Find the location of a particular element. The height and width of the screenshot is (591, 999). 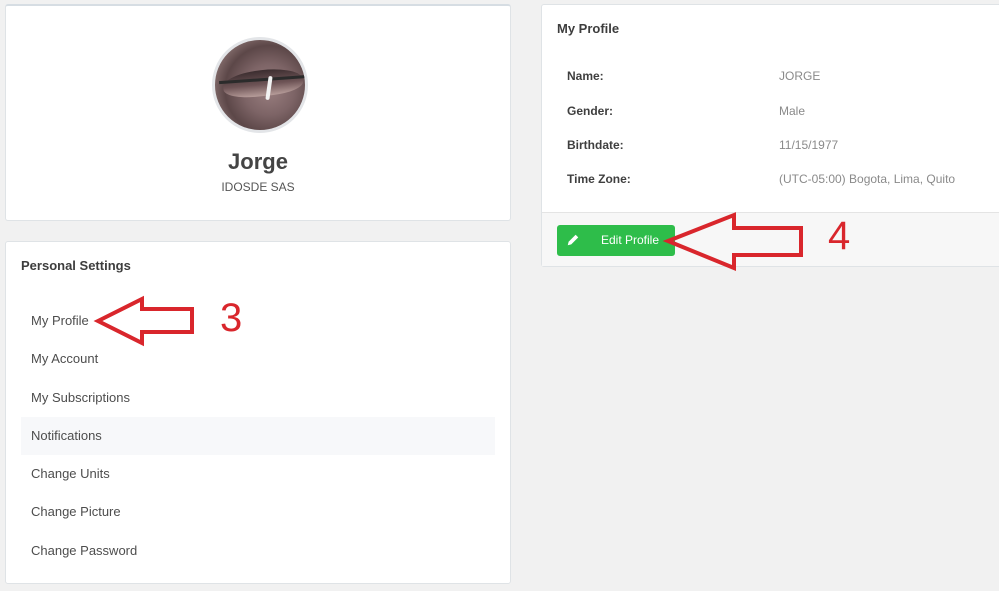

settings-item-my-profile: My Profile is located at coordinates (258, 321).